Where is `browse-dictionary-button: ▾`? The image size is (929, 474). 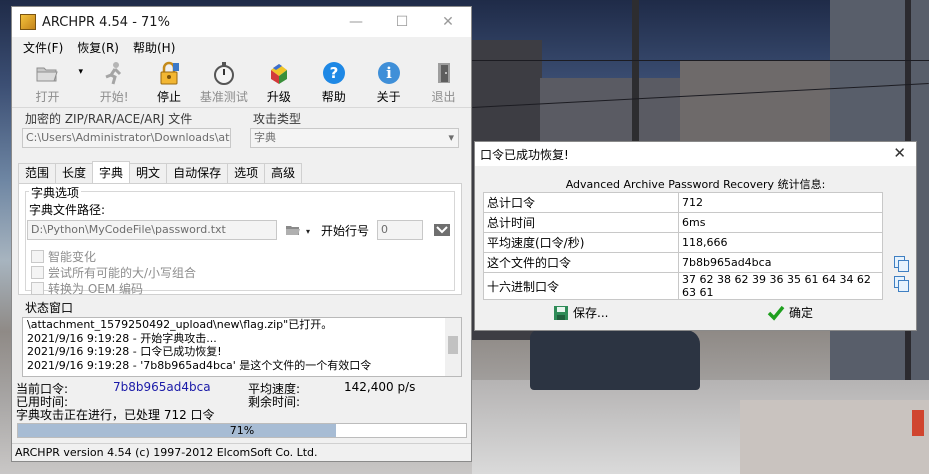
browse-dictionary-button: ▾ is located at coordinates (298, 230).